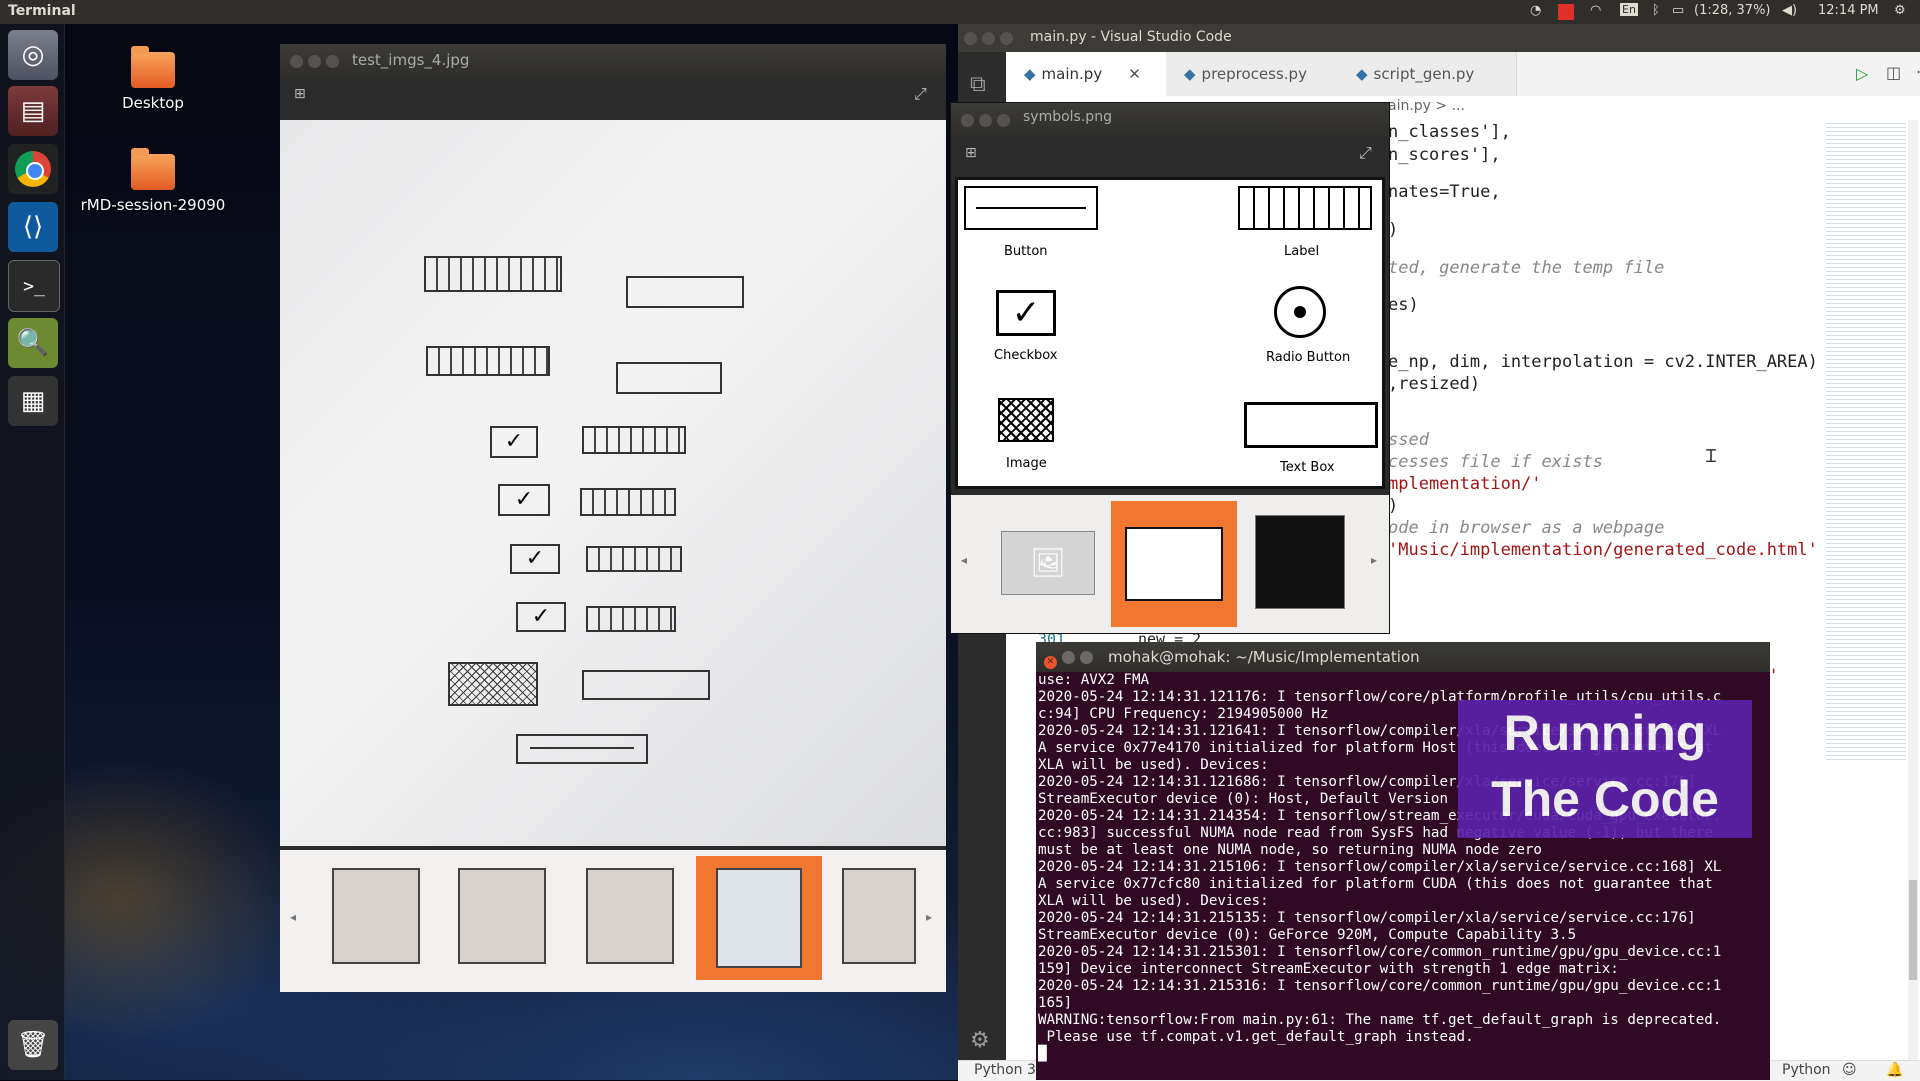  Describe the element at coordinates (1134, 74) in the screenshot. I see `close-tab-icon: ✕` at that location.